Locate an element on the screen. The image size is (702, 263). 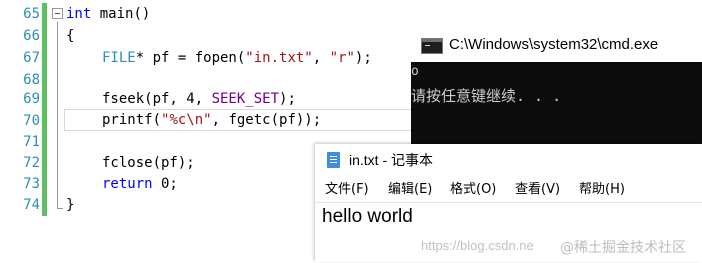
type-name: FILE is located at coordinates (119, 58).